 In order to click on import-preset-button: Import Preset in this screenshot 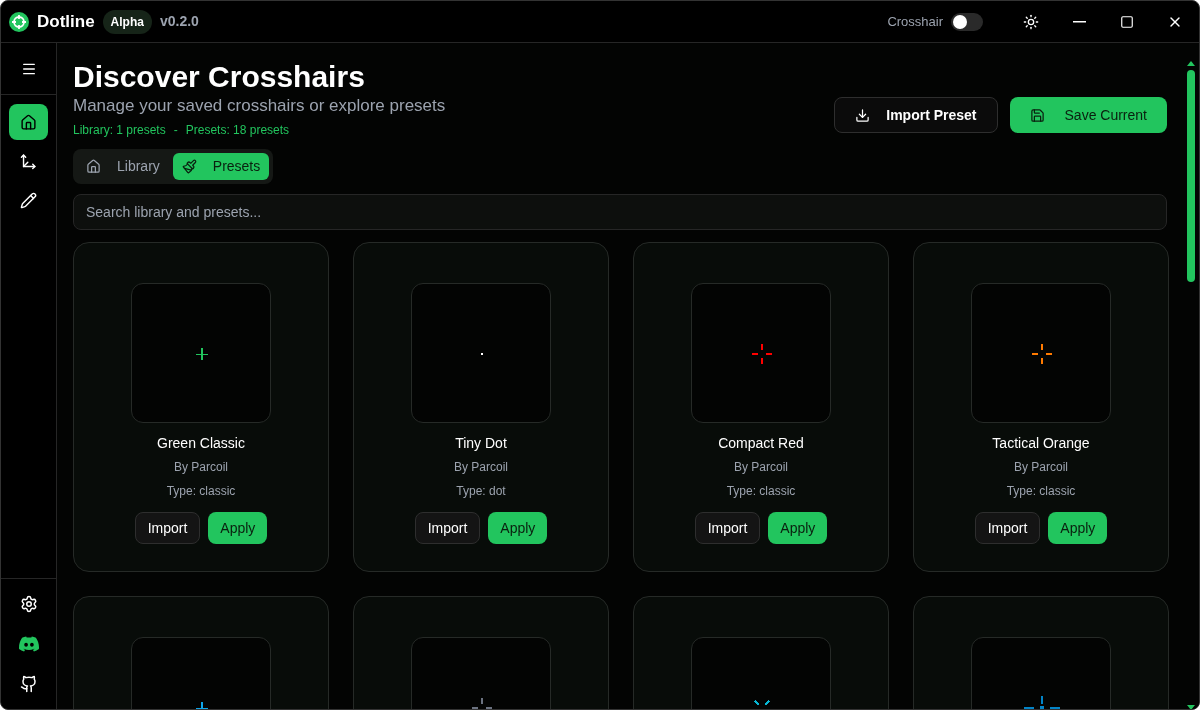, I will do `click(916, 115)`.